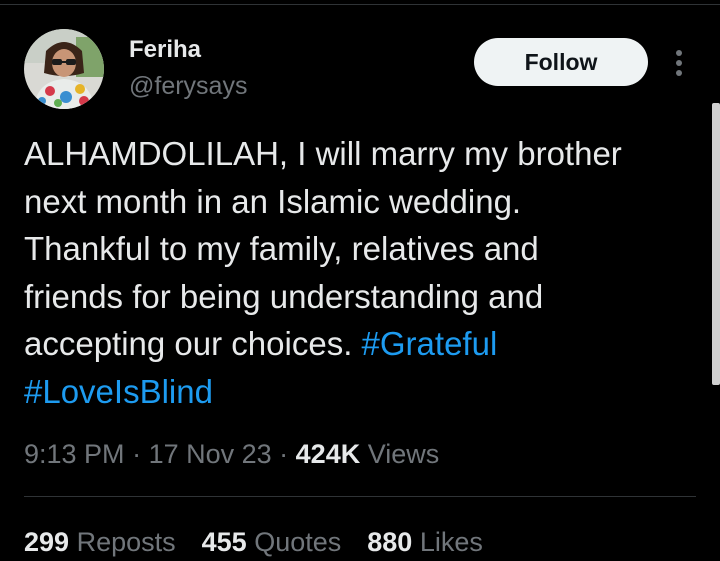  I want to click on user-handle: @ferysays, so click(188, 86).